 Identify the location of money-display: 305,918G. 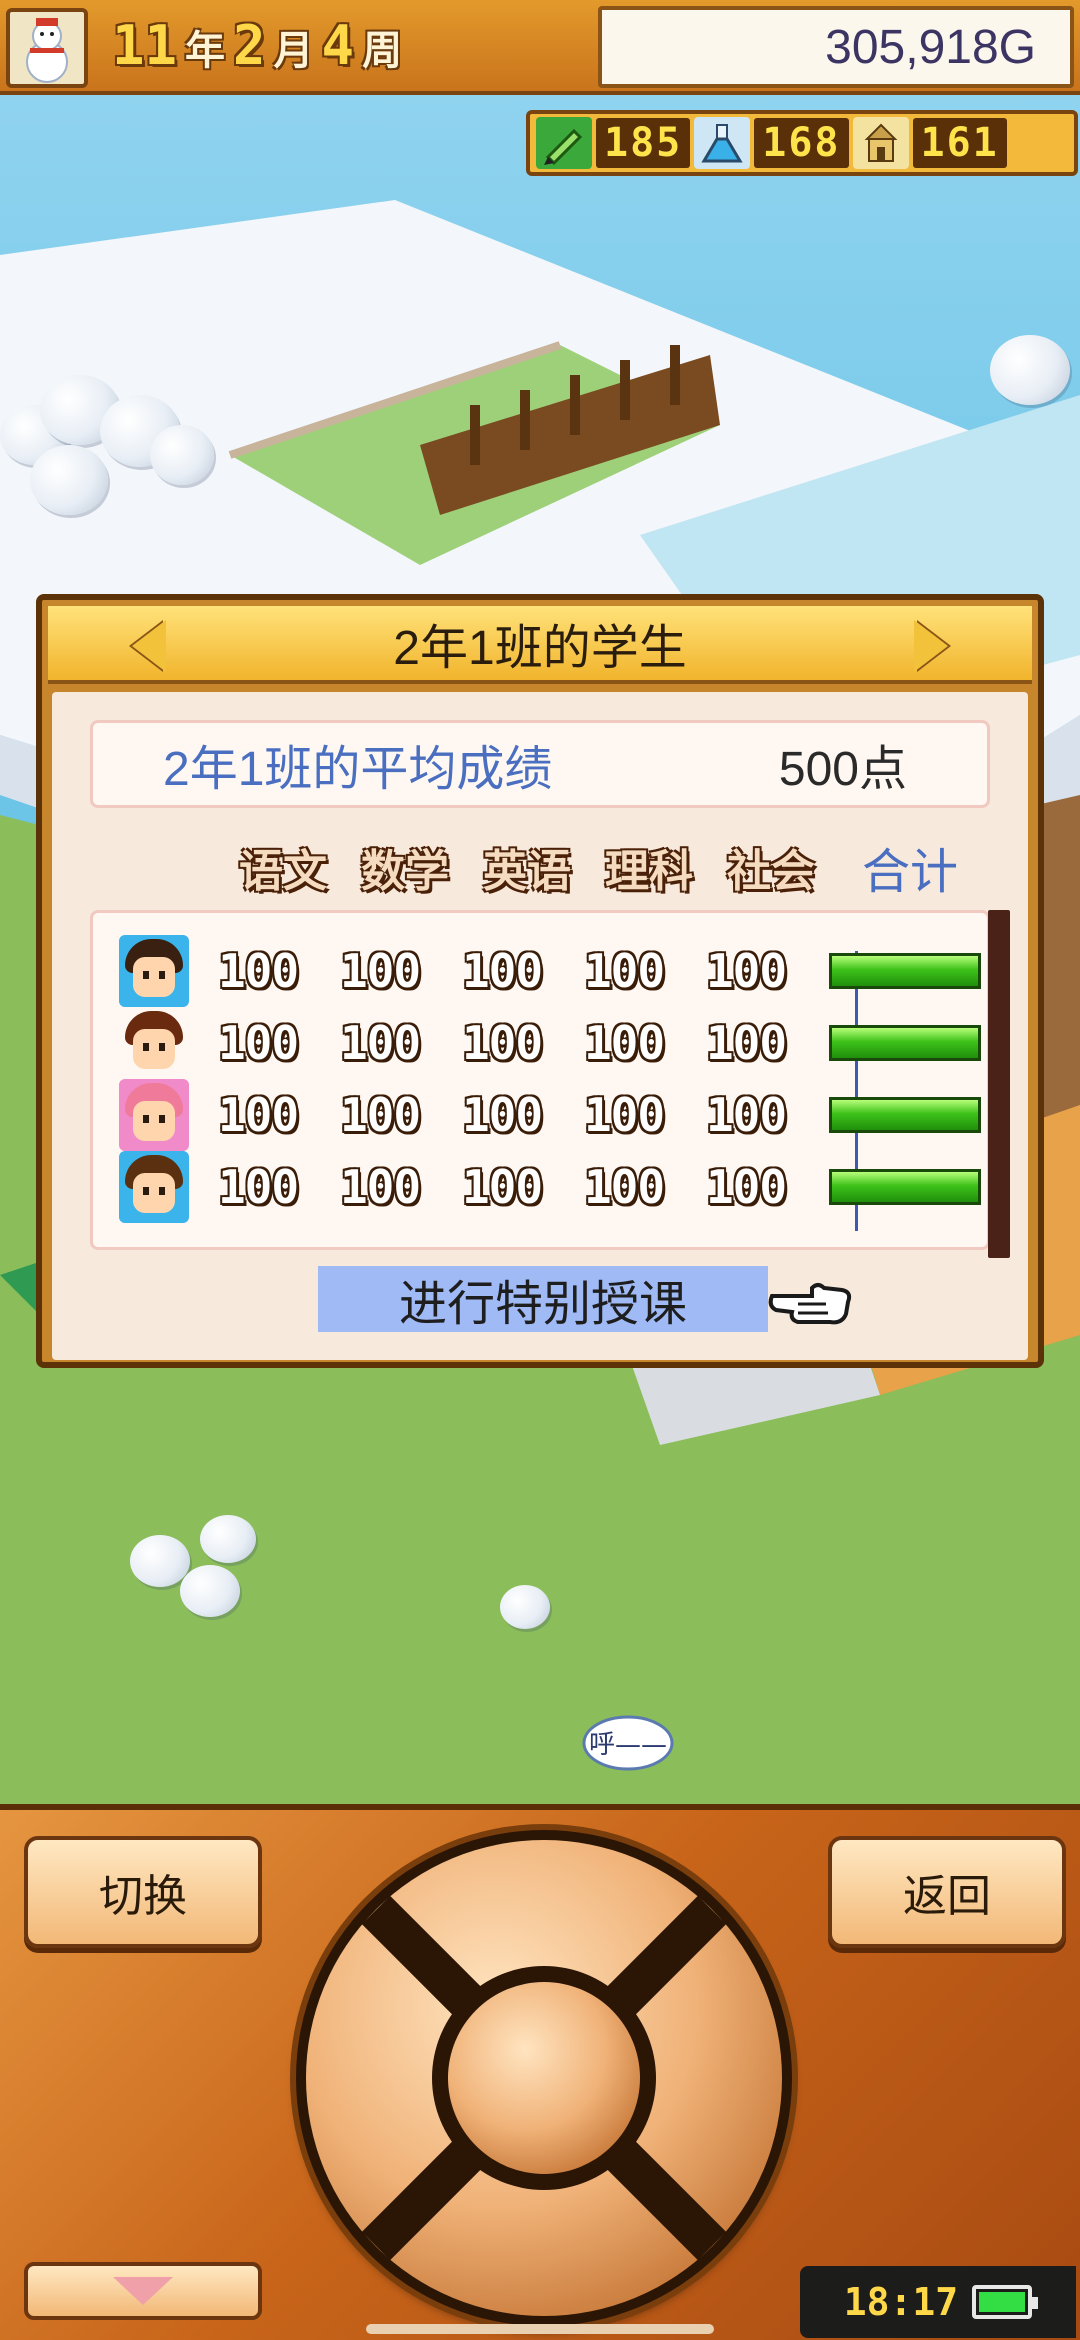
(836, 47).